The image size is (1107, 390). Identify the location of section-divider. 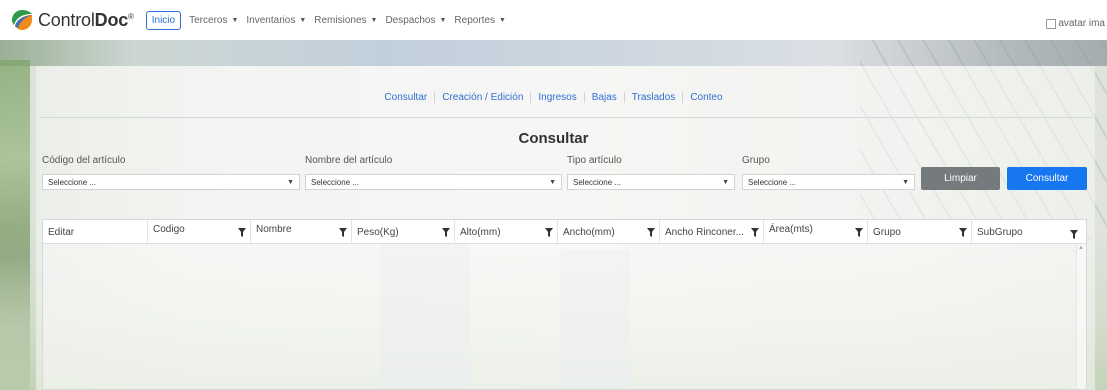
(566, 117).